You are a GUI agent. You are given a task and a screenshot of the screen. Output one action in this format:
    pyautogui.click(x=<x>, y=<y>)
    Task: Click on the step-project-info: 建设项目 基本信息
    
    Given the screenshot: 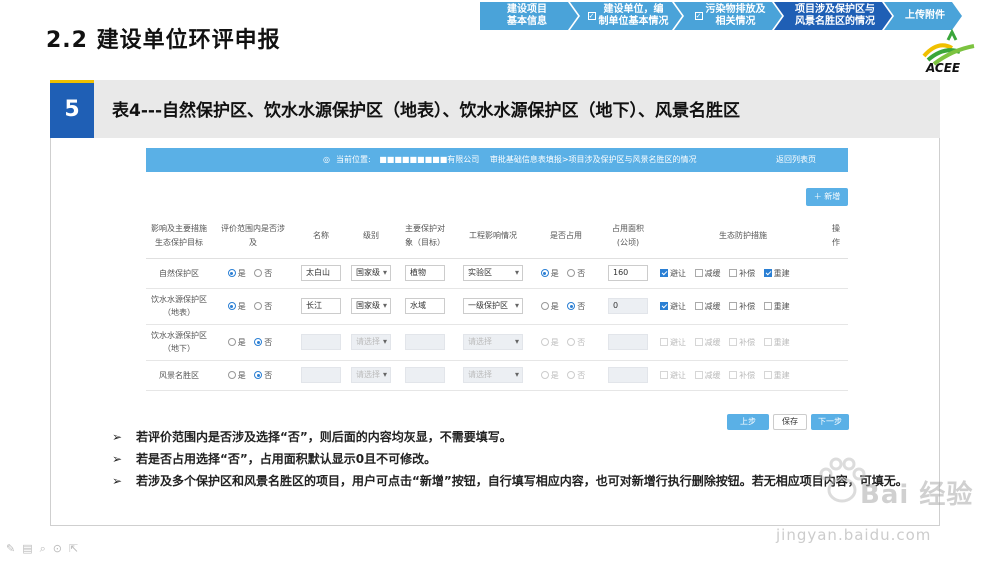 What is the action you would take?
    pyautogui.click(x=529, y=16)
    